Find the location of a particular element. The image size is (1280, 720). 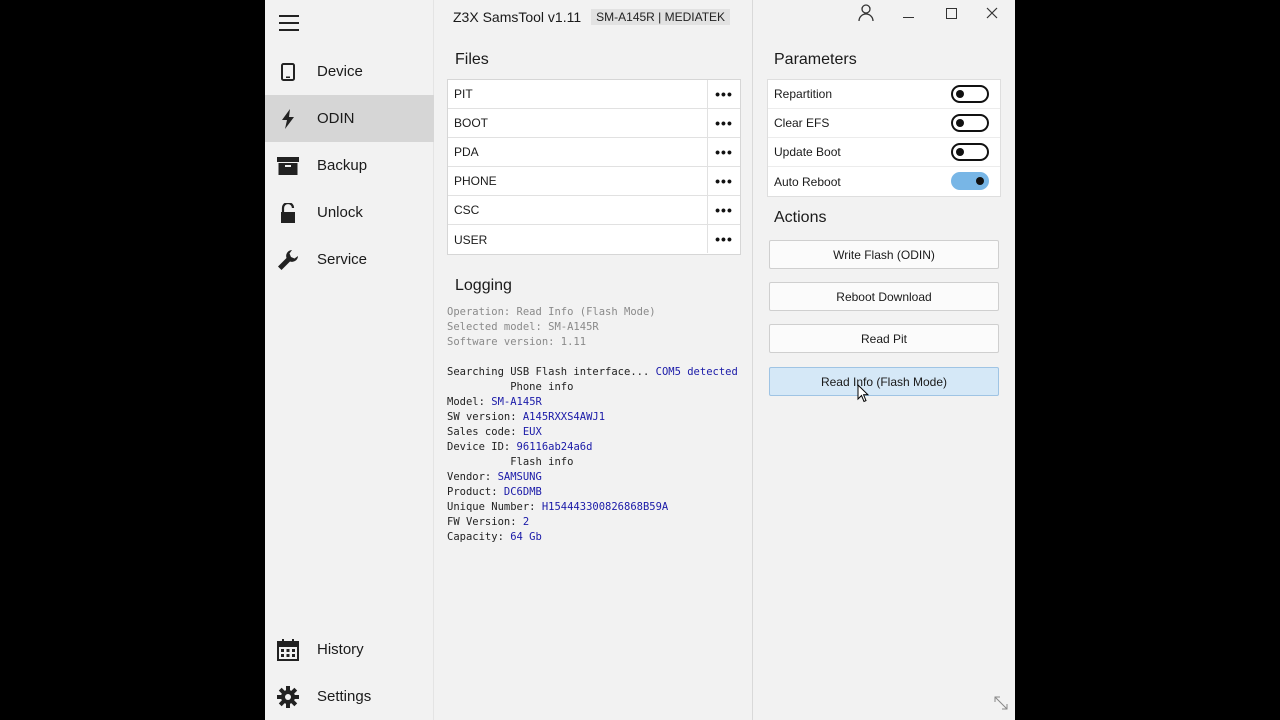

log-line: Unique Number: H154443300826868B59A is located at coordinates (594, 507).